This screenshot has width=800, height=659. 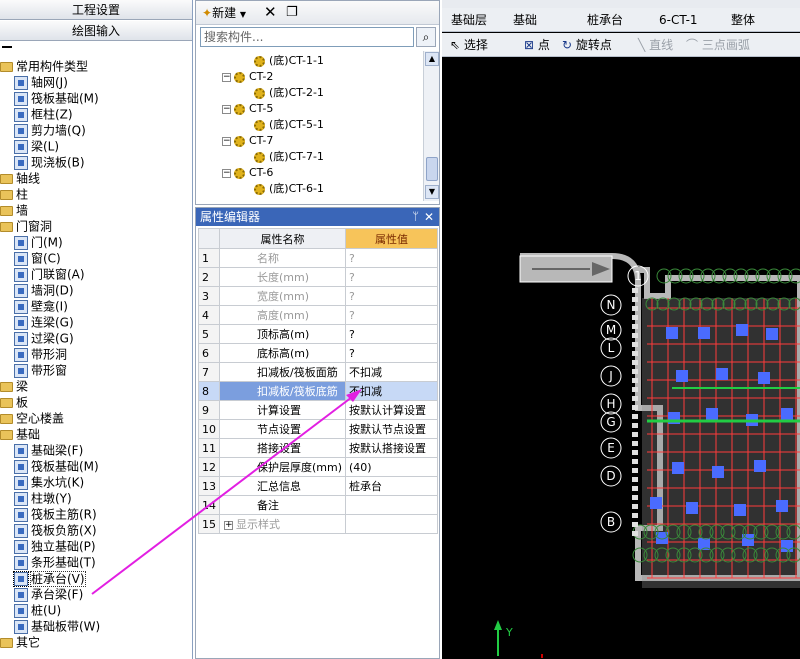 What do you see at coordinates (289, 93) in the screenshot?
I see `component-tree-item: (底)CT-2-1` at bounding box center [289, 93].